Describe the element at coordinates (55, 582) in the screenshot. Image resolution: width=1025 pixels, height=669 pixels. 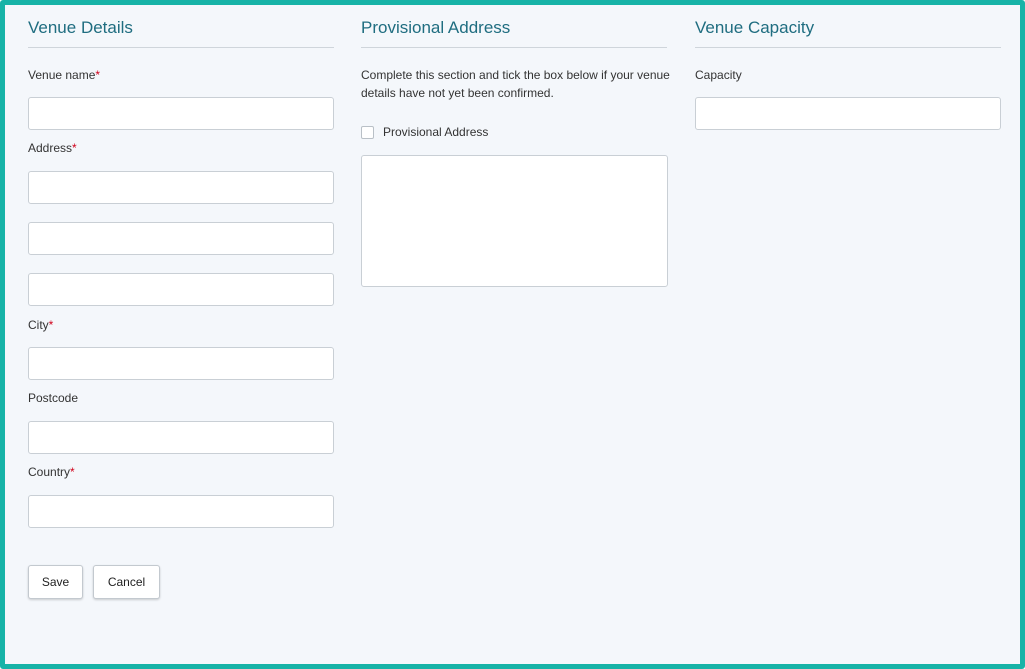
I see `save-button: Save` at that location.